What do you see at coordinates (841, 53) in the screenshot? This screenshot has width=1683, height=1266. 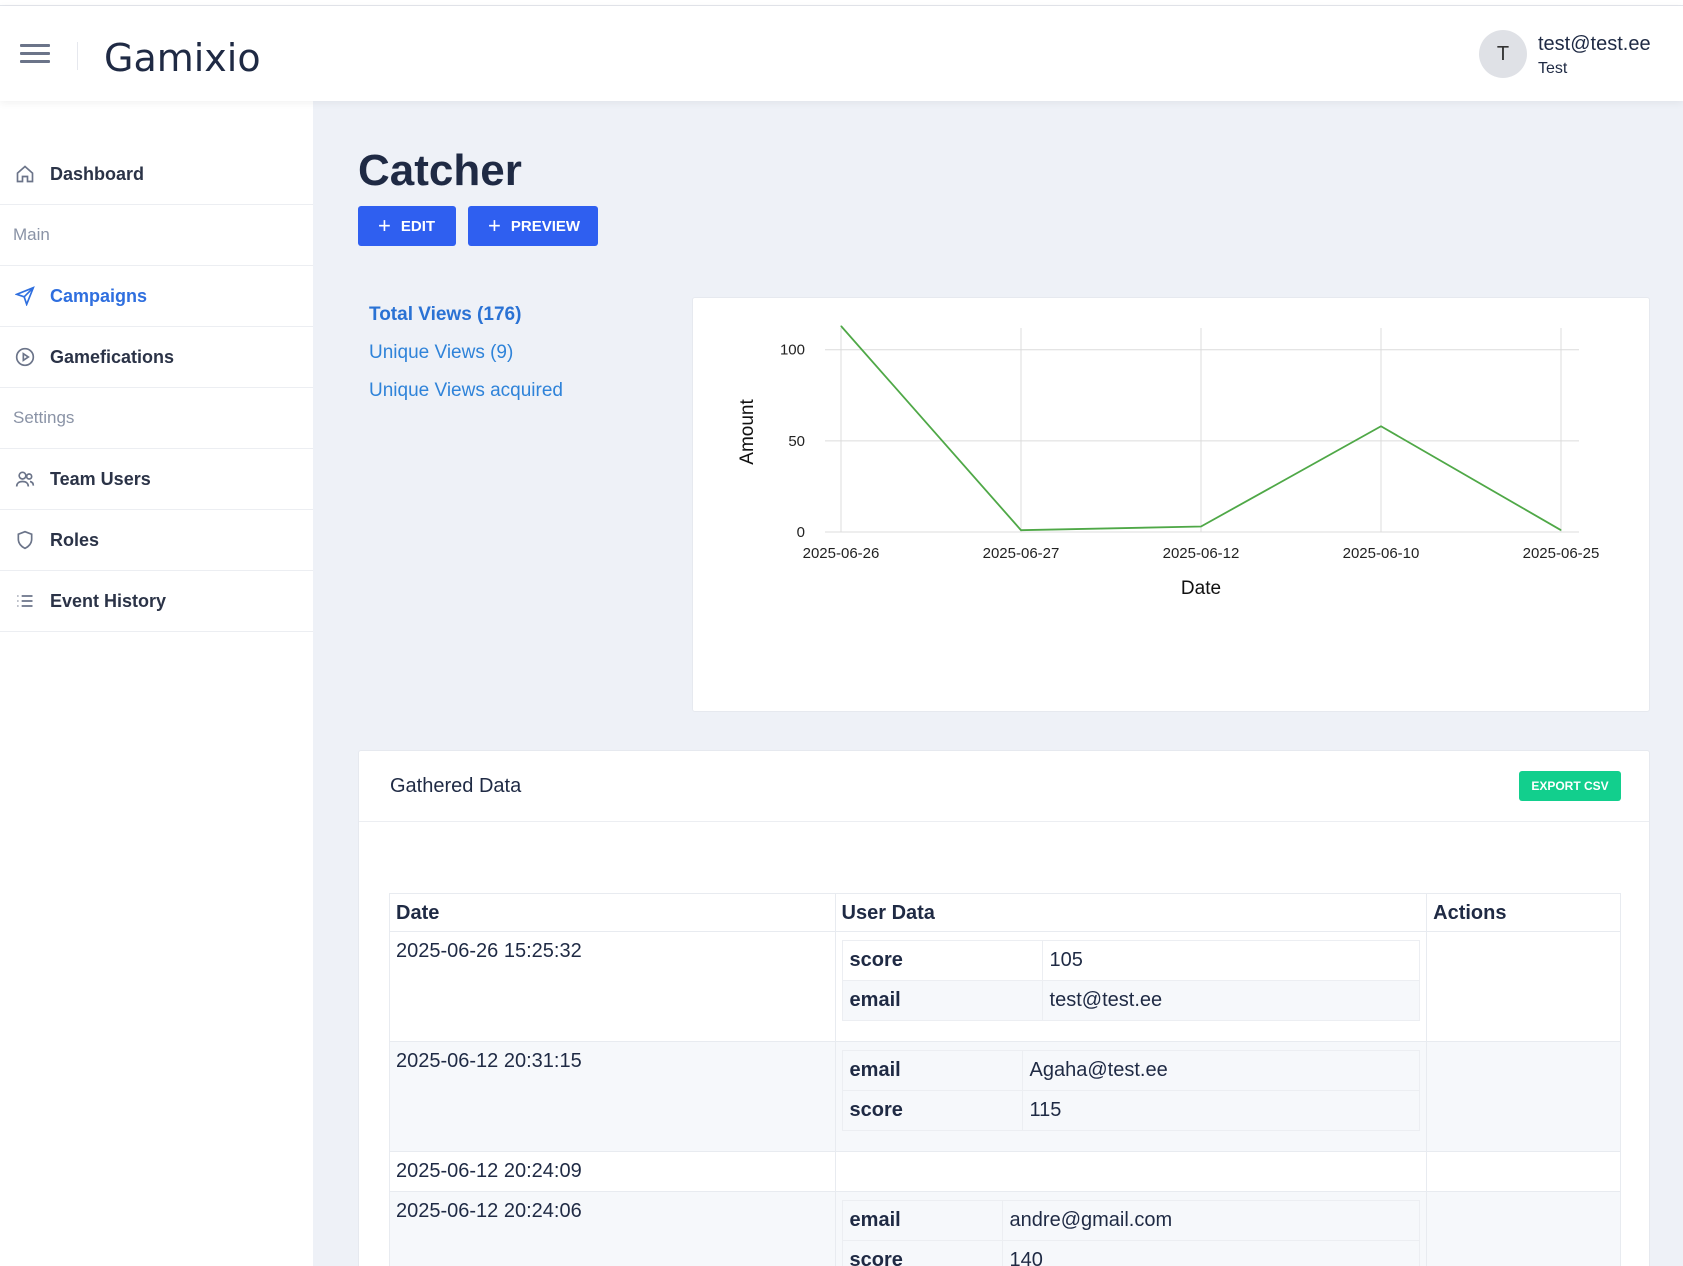 I see `top-header: Gamixio T test@test.ee Test` at bounding box center [841, 53].